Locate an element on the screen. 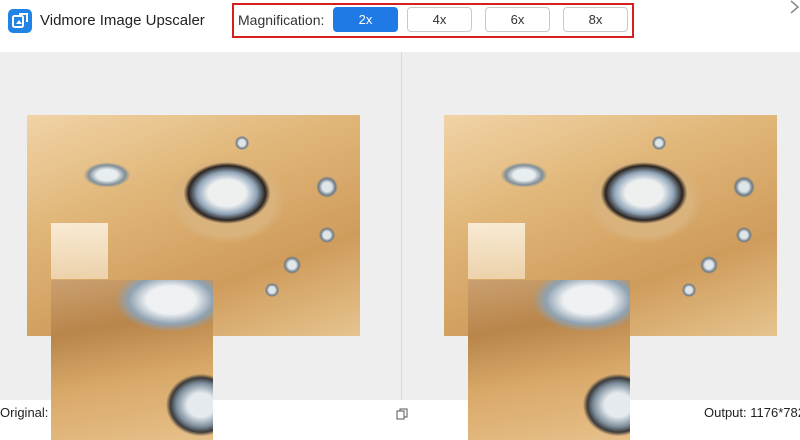 The height and width of the screenshot is (440, 800). output-size-label: Output: 1176*782 is located at coordinates (752, 412).